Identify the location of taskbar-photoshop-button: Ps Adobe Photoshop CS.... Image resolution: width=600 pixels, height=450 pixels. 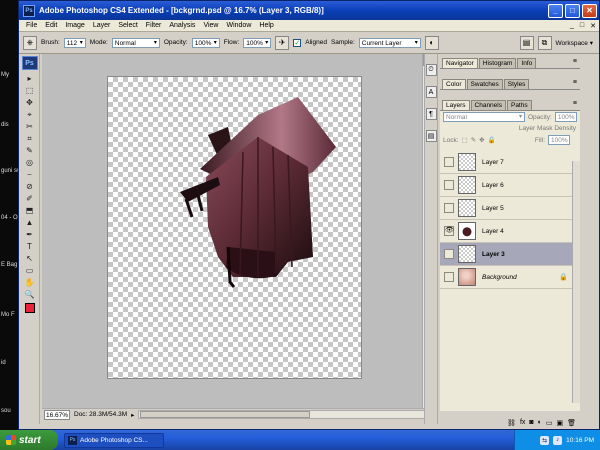
(114, 440).